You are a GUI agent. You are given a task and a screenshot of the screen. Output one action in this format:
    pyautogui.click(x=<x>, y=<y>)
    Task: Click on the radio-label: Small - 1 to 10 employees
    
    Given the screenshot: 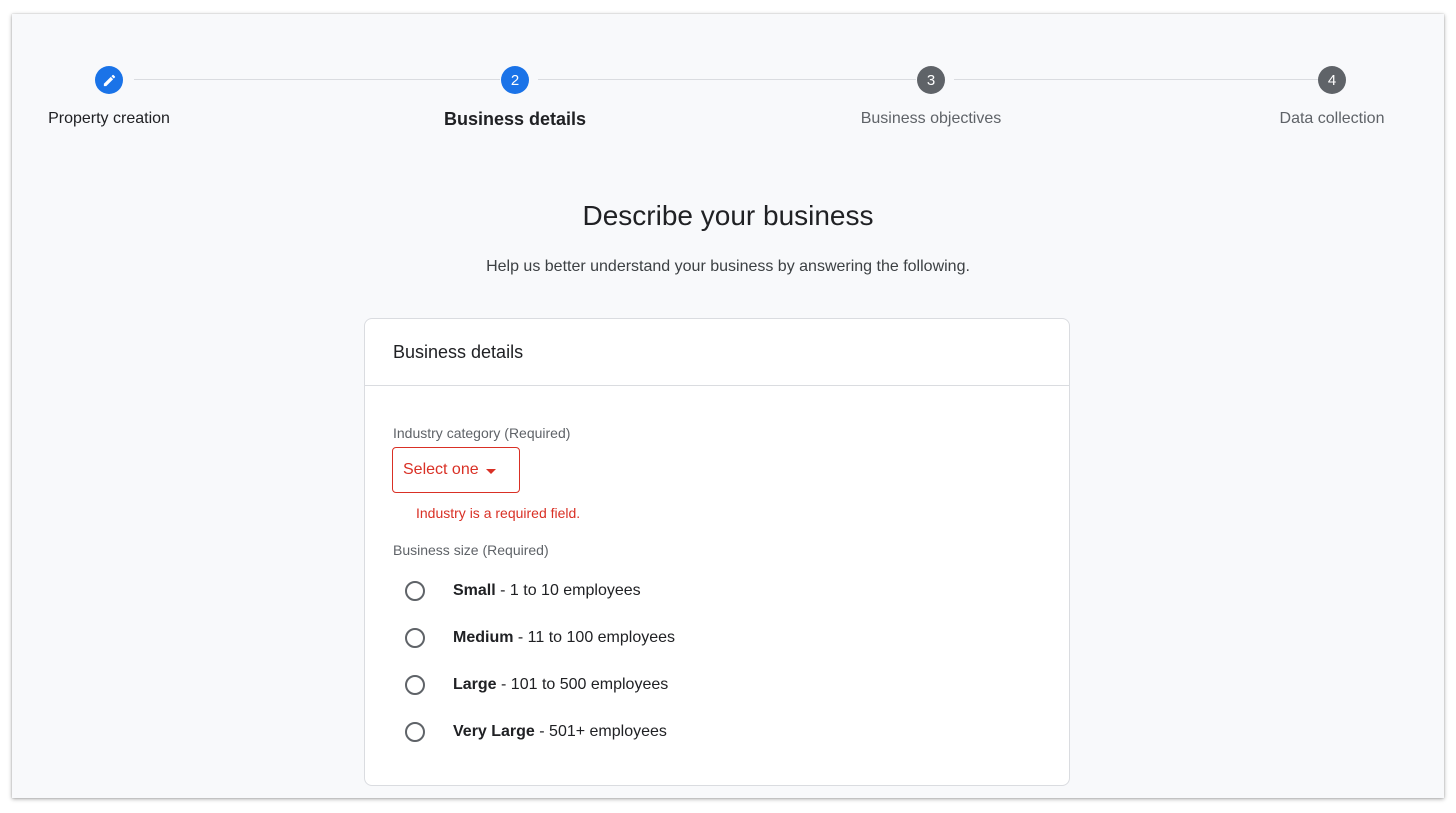 What is the action you would take?
    pyautogui.click(x=547, y=591)
    